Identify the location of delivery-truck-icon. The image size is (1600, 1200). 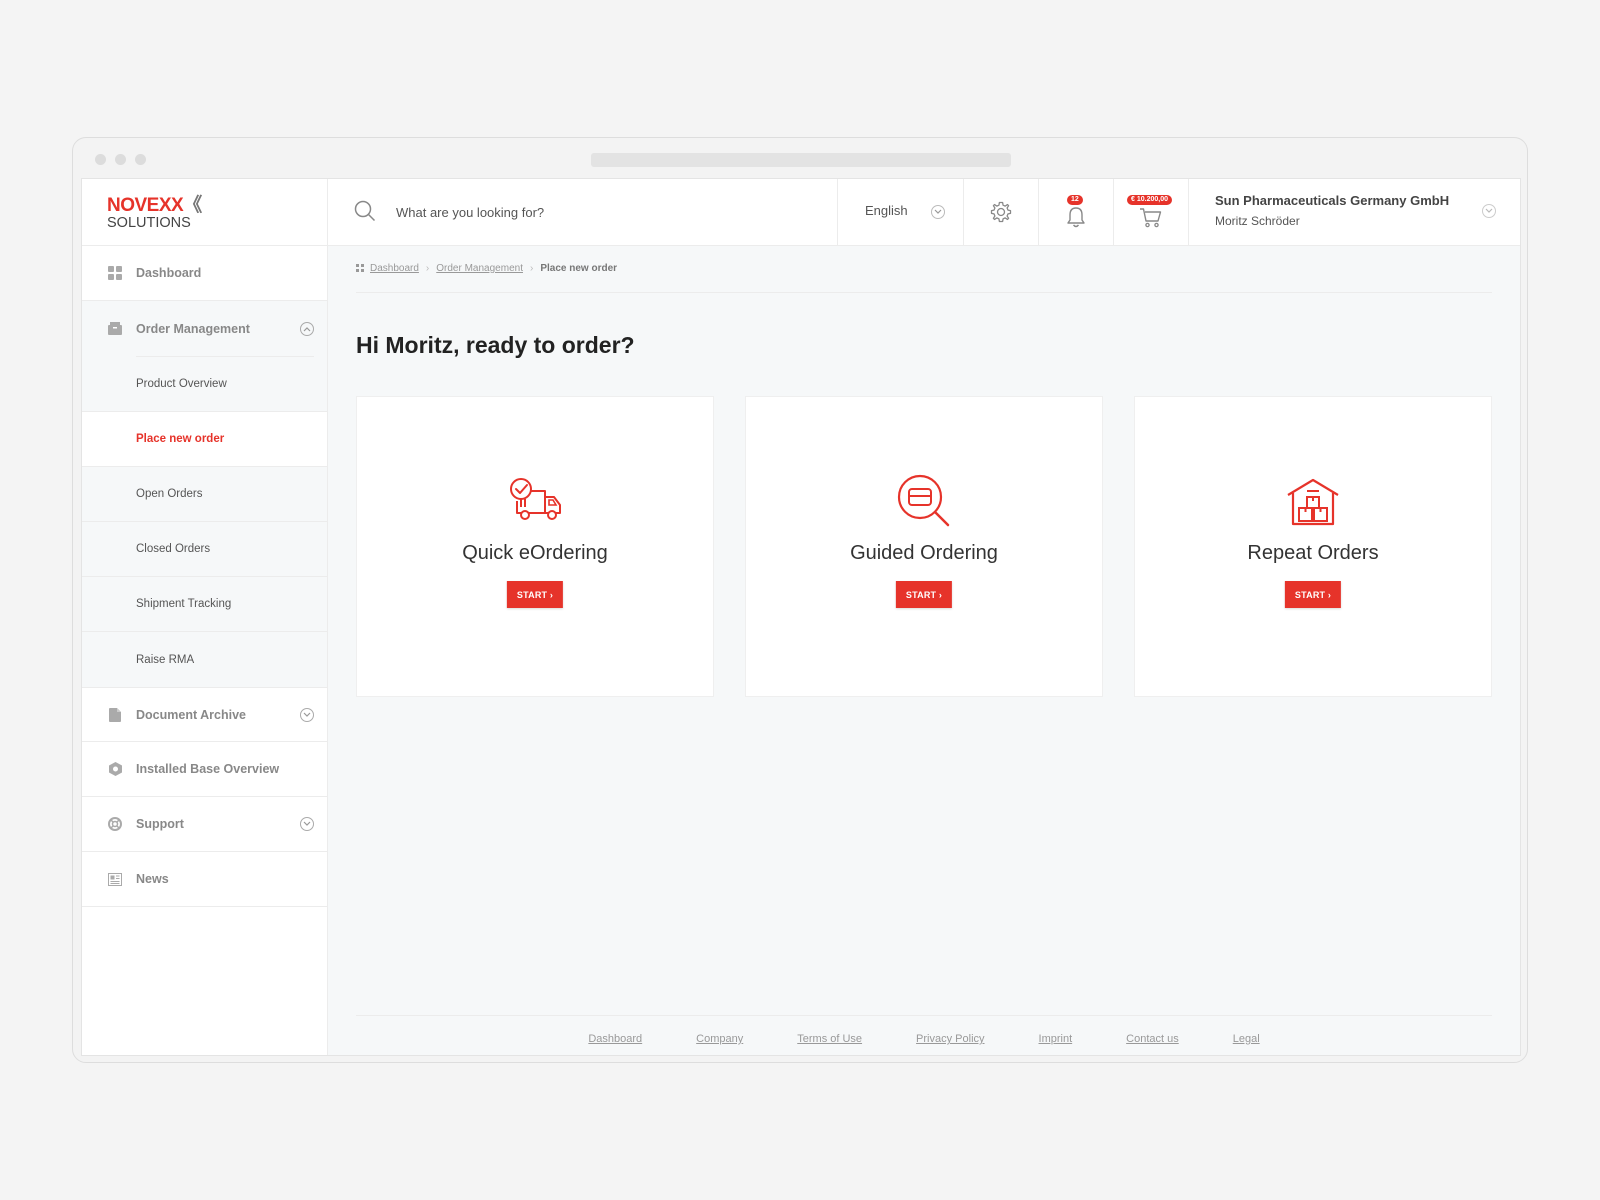
(535, 499).